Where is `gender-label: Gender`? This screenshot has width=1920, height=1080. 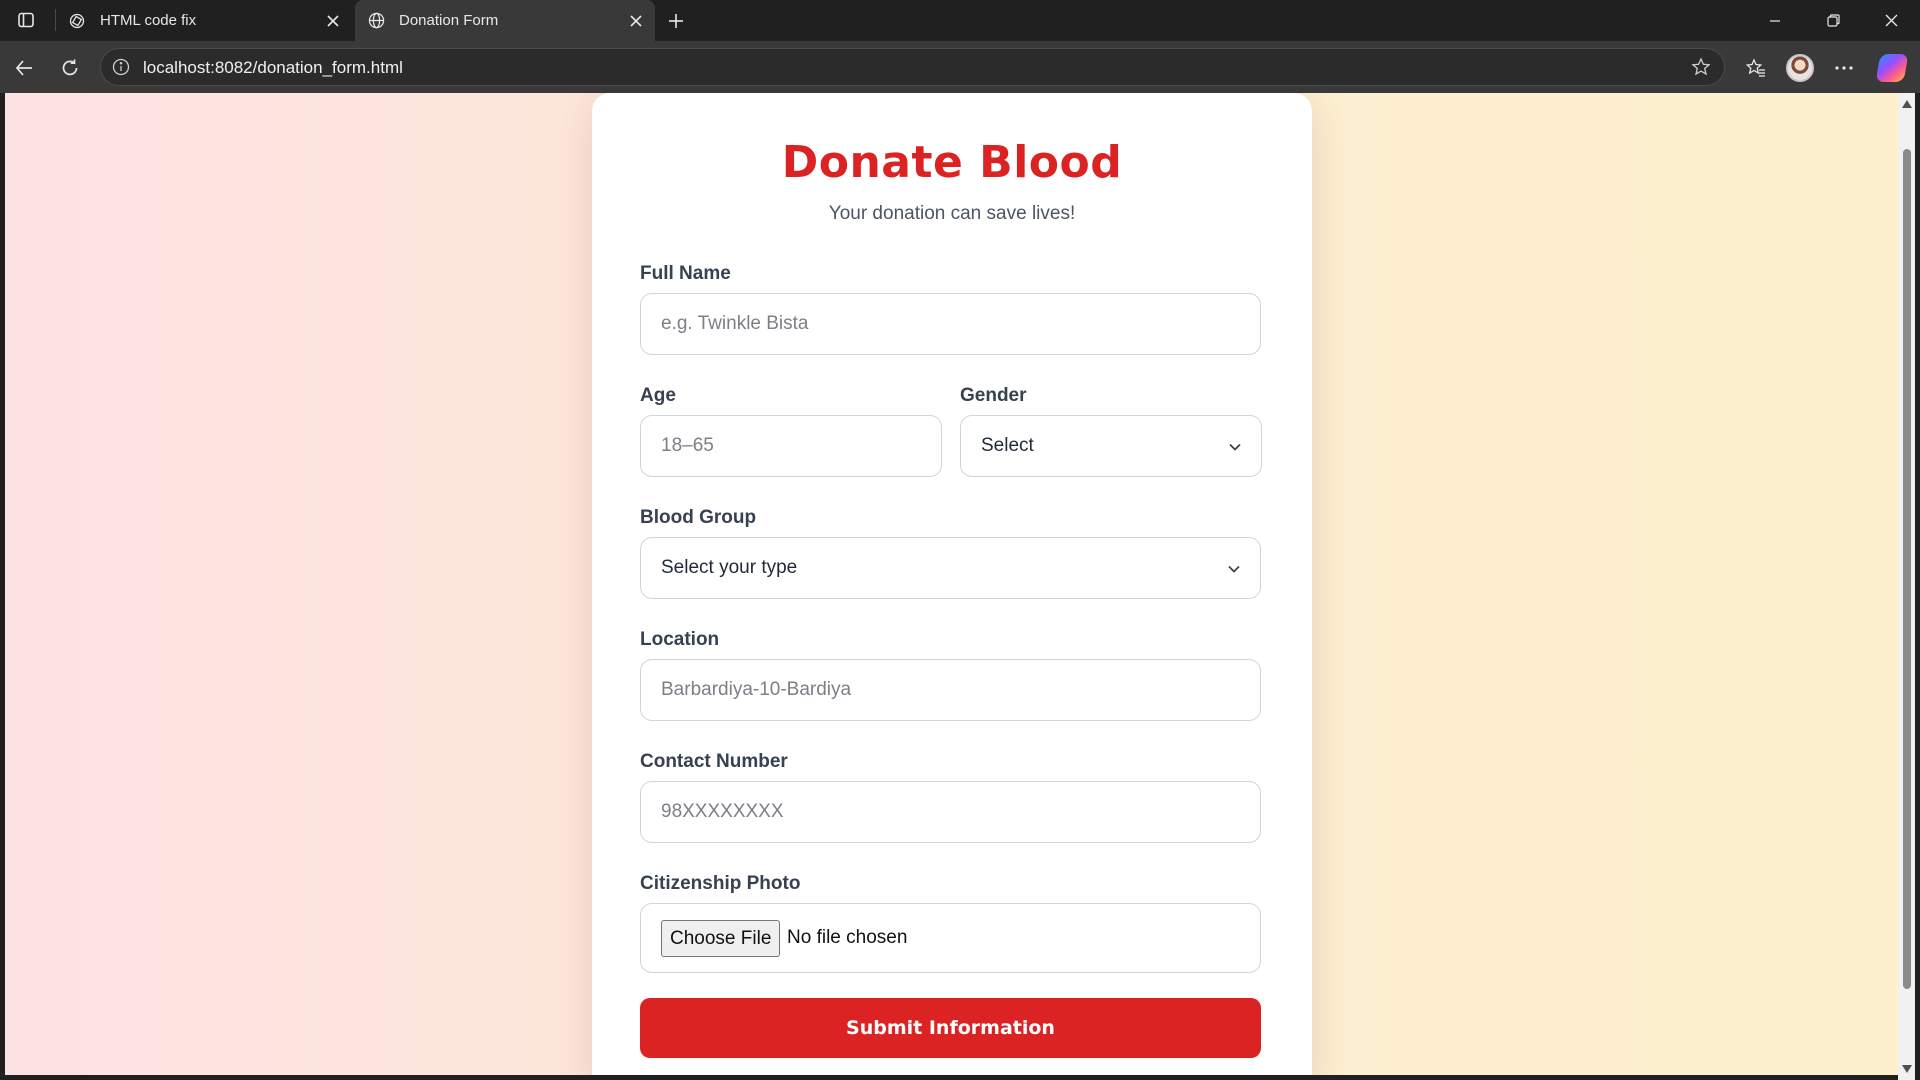
gender-label: Gender is located at coordinates (993, 395).